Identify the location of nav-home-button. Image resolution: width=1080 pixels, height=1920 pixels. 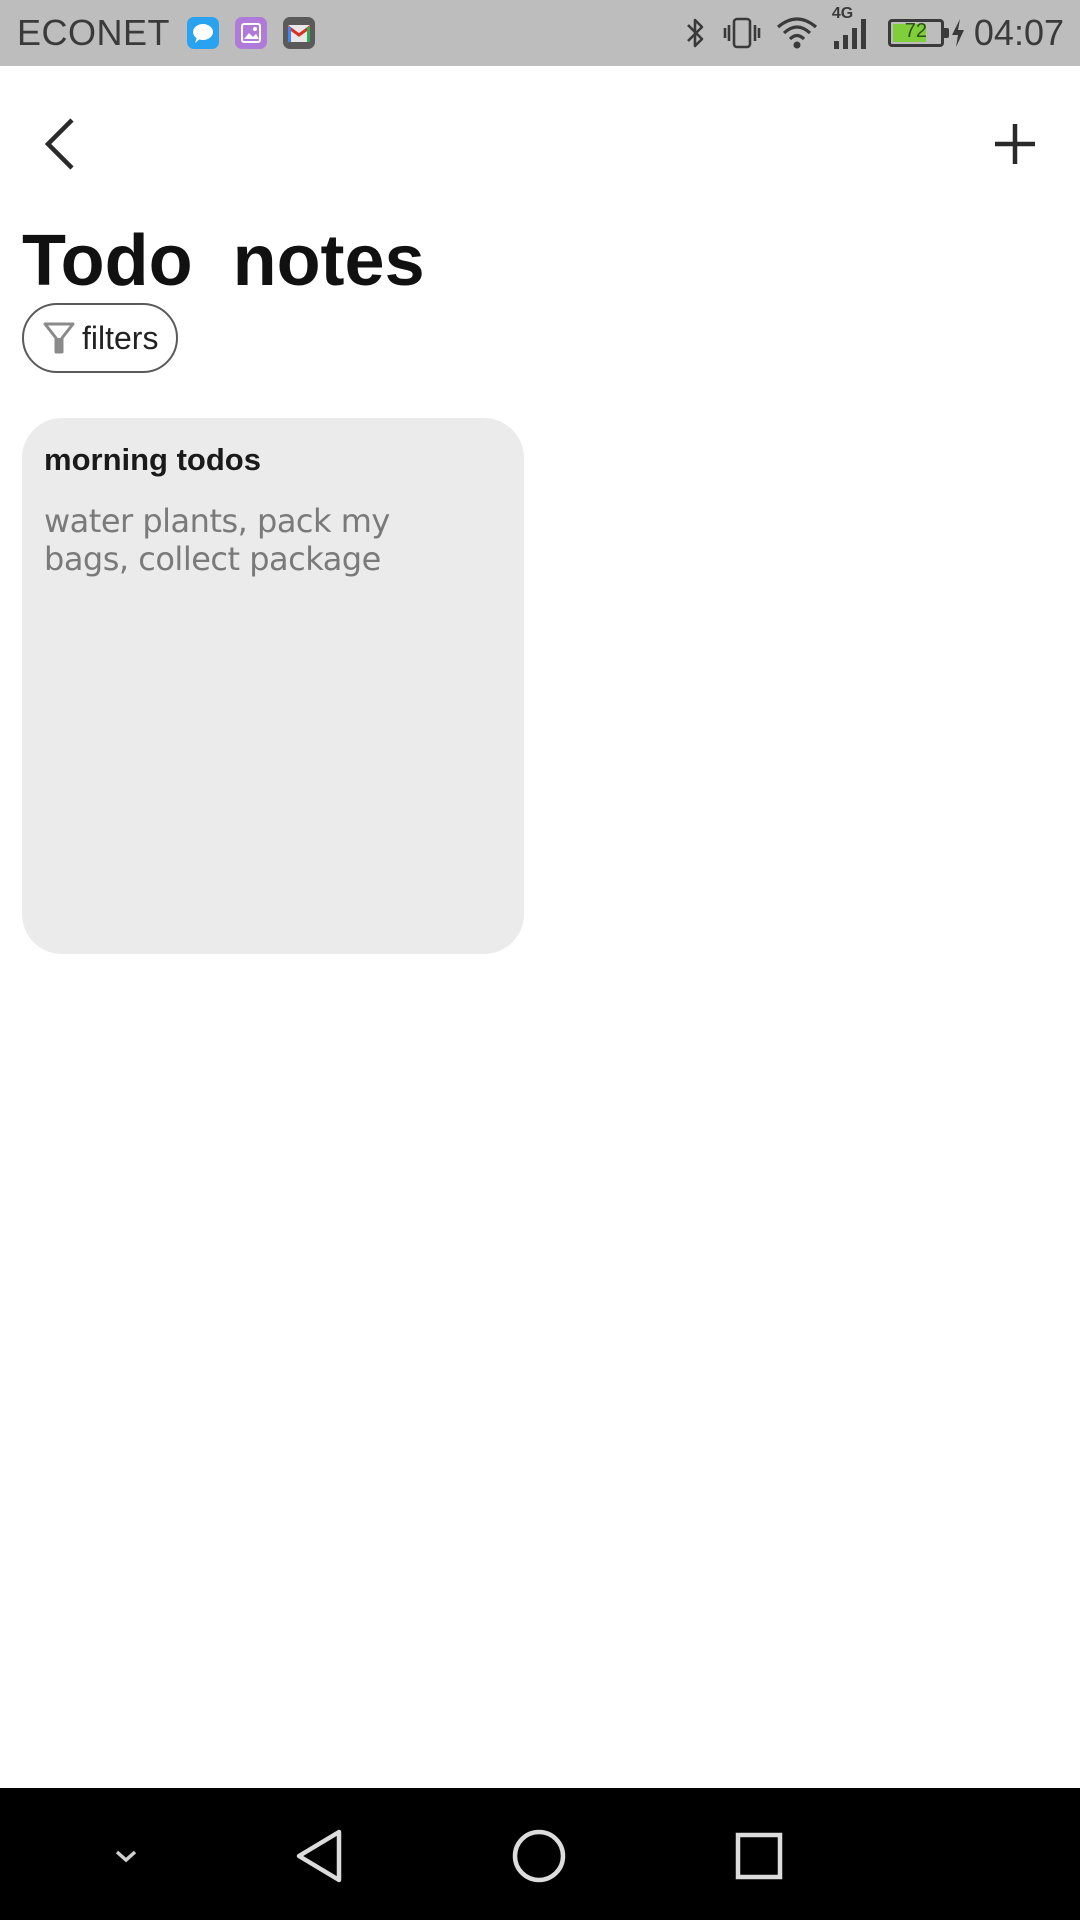
(539, 1856).